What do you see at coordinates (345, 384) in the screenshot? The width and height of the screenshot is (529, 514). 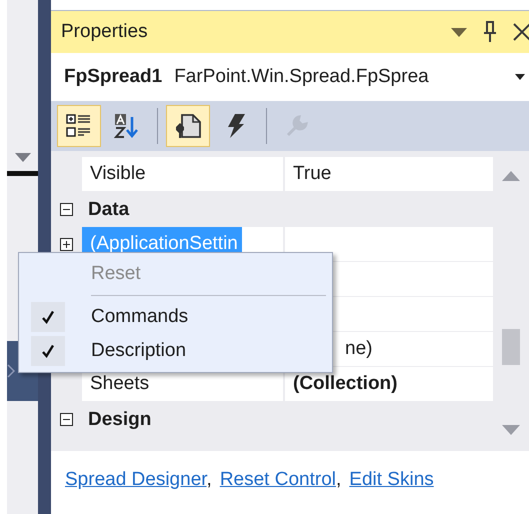 I see `property-value: (Collection)` at bounding box center [345, 384].